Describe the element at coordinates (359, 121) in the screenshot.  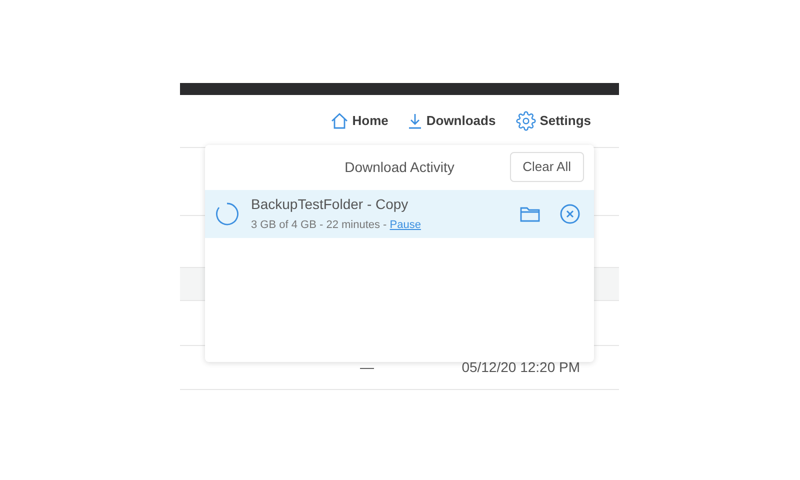
I see `nav-link: Home` at that location.